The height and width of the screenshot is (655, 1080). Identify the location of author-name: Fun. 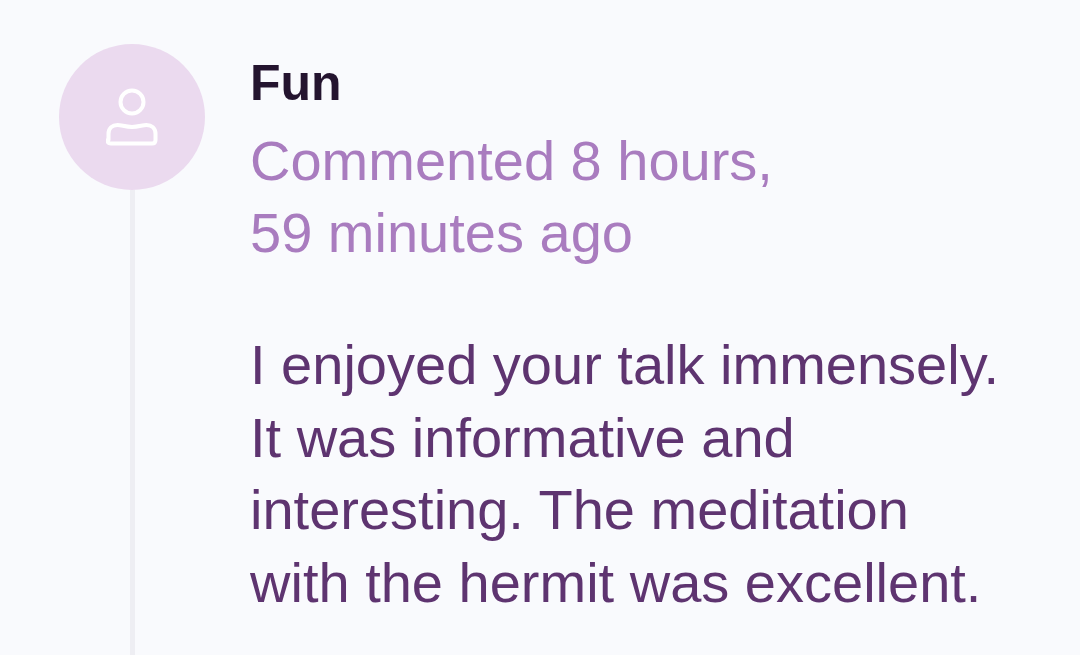
(296, 83).